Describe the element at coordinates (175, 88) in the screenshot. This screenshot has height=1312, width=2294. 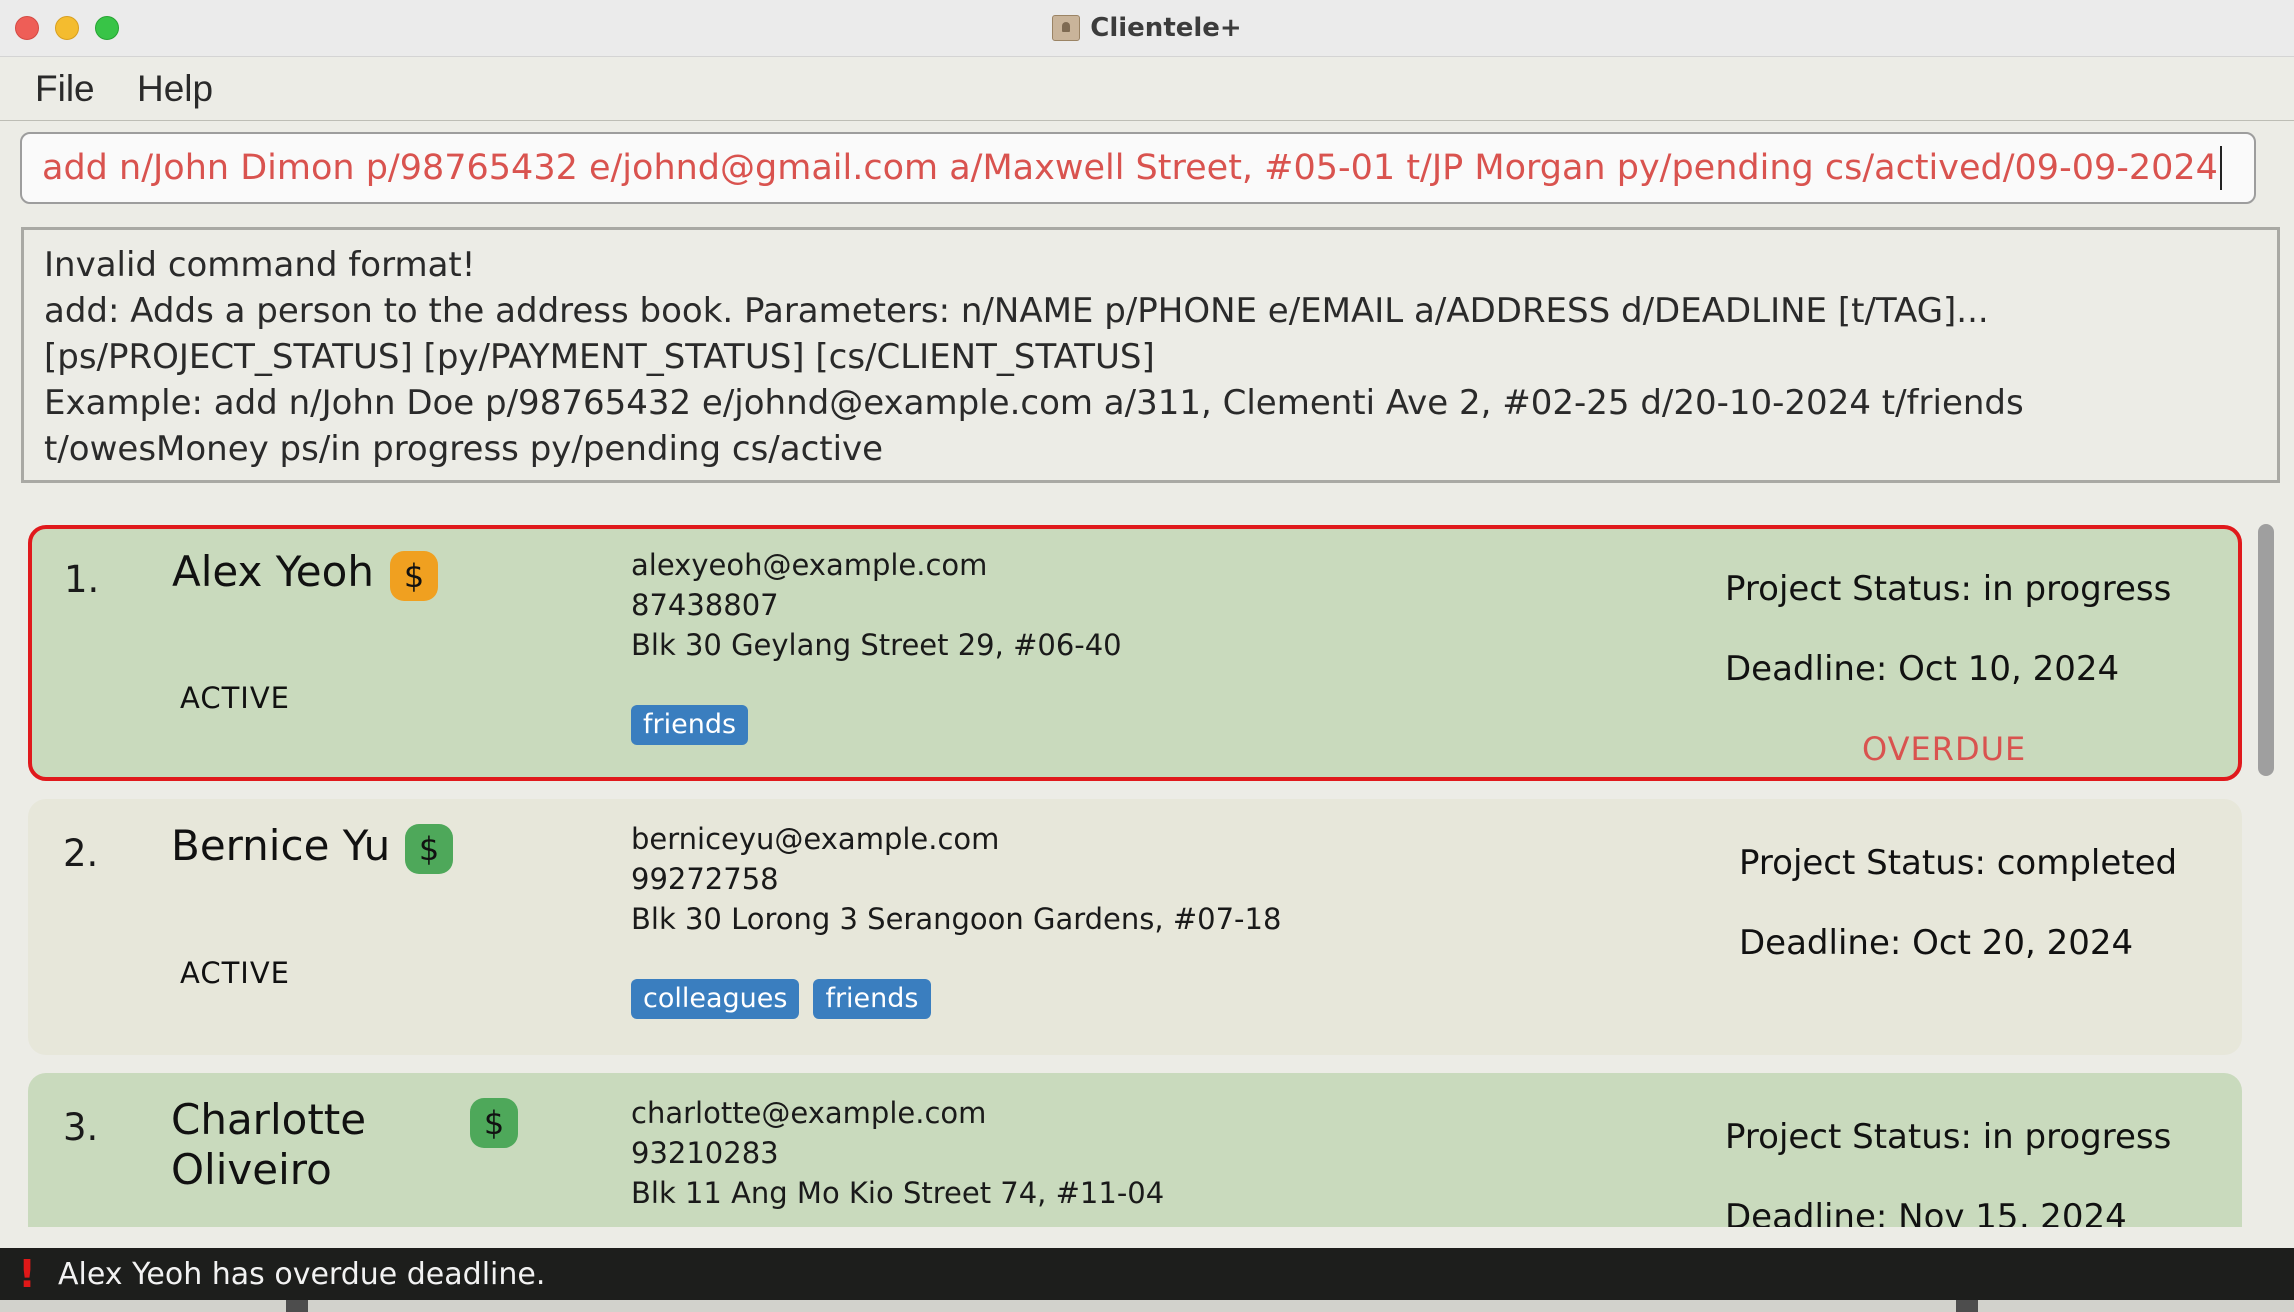
I see `menu-help: Help` at that location.